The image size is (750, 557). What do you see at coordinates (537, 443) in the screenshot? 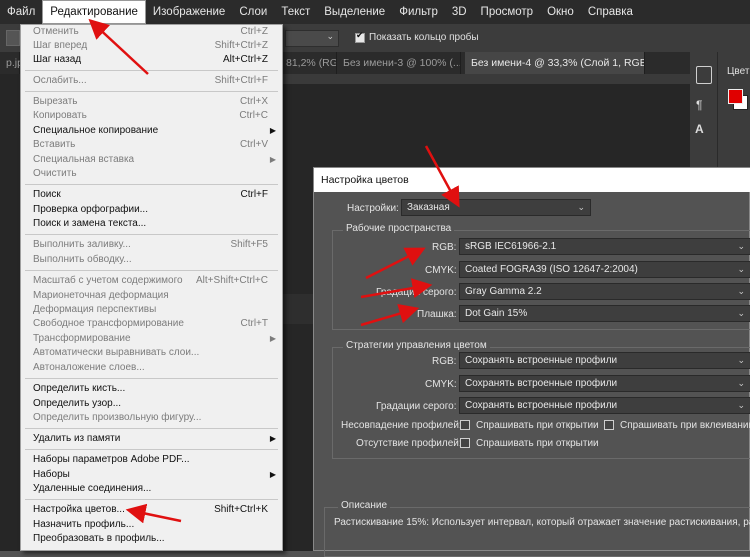
I see `missing-ask-on-open-label: Спрашивать при открытии` at bounding box center [537, 443].